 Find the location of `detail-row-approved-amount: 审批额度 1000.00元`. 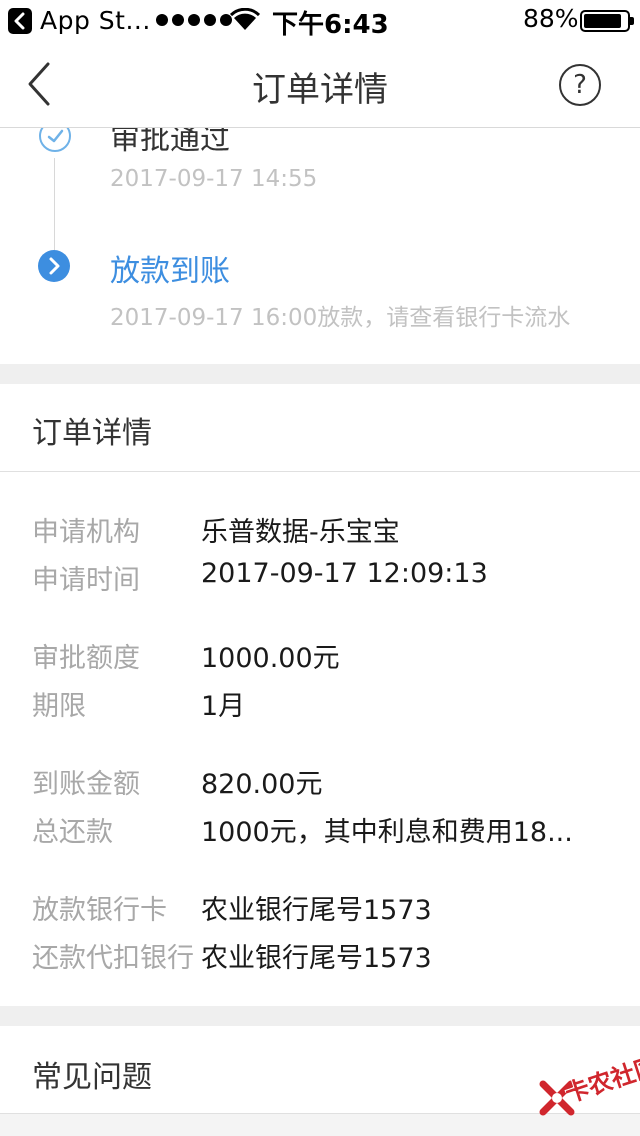

detail-row-approved-amount: 审批额度 1000.00元 is located at coordinates (320, 656).